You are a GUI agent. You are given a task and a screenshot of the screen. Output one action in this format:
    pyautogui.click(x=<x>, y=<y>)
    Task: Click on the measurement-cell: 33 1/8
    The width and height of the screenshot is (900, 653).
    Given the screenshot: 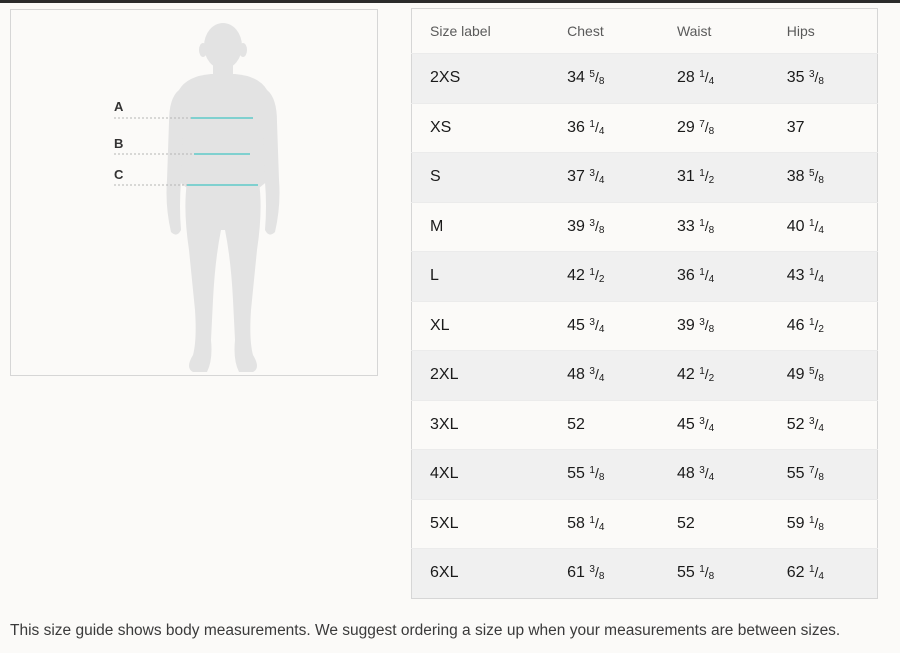 What is the action you would take?
    pyautogui.click(x=714, y=227)
    